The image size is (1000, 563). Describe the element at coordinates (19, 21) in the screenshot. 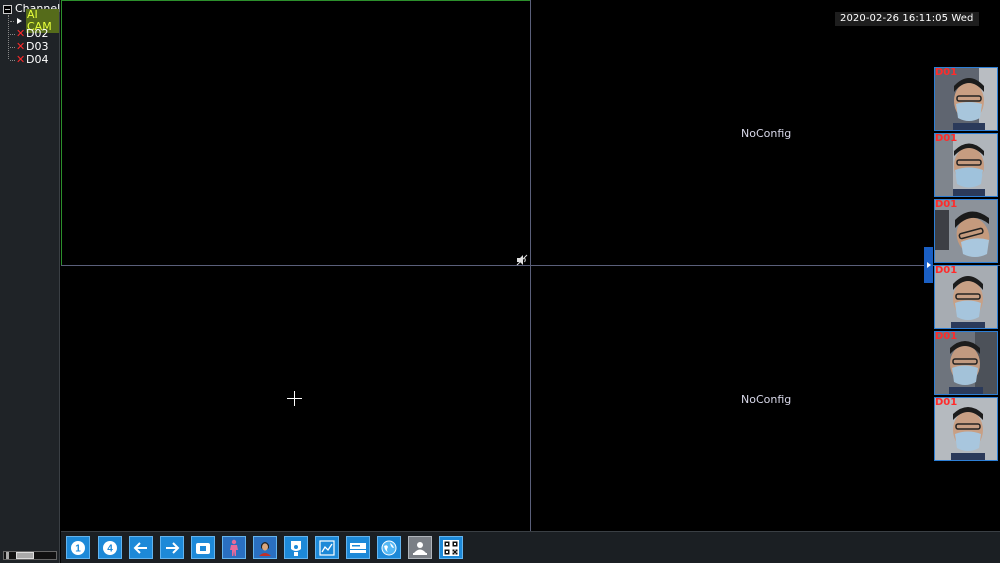

I see `play-icon` at that location.